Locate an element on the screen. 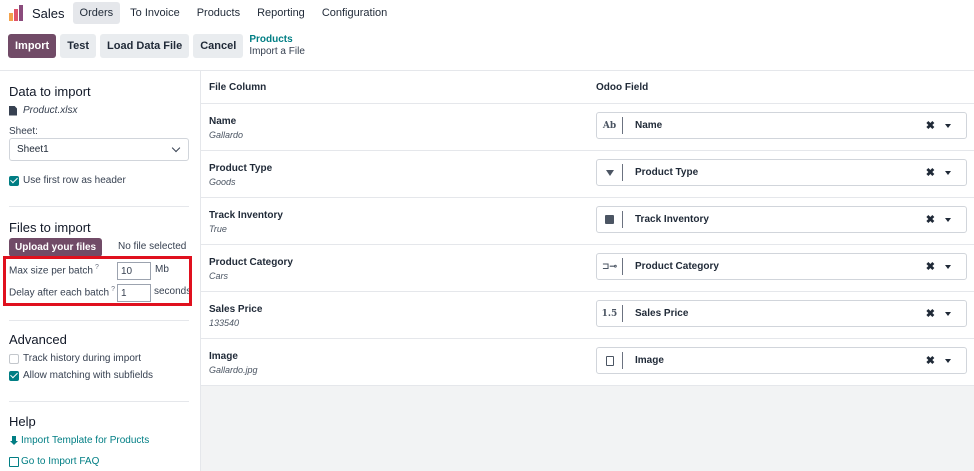  file-name-row: Product.xlsx is located at coordinates (43, 110).